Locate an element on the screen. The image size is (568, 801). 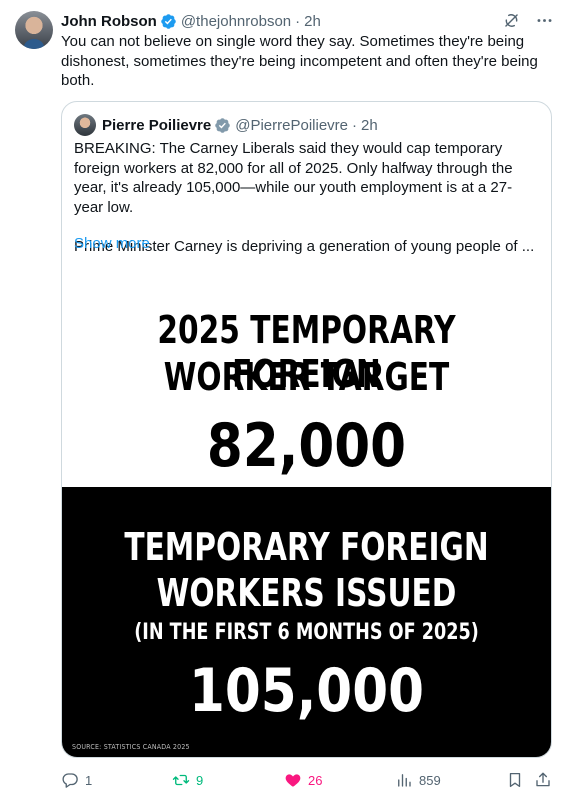
avatar is located at coordinates (34, 30).